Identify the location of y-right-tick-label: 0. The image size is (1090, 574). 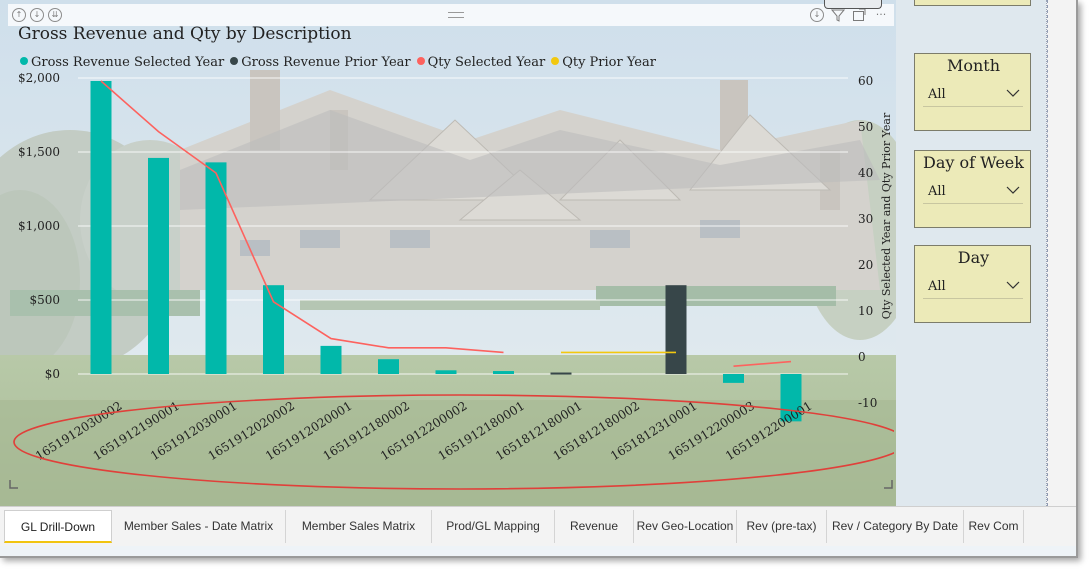
(862, 357).